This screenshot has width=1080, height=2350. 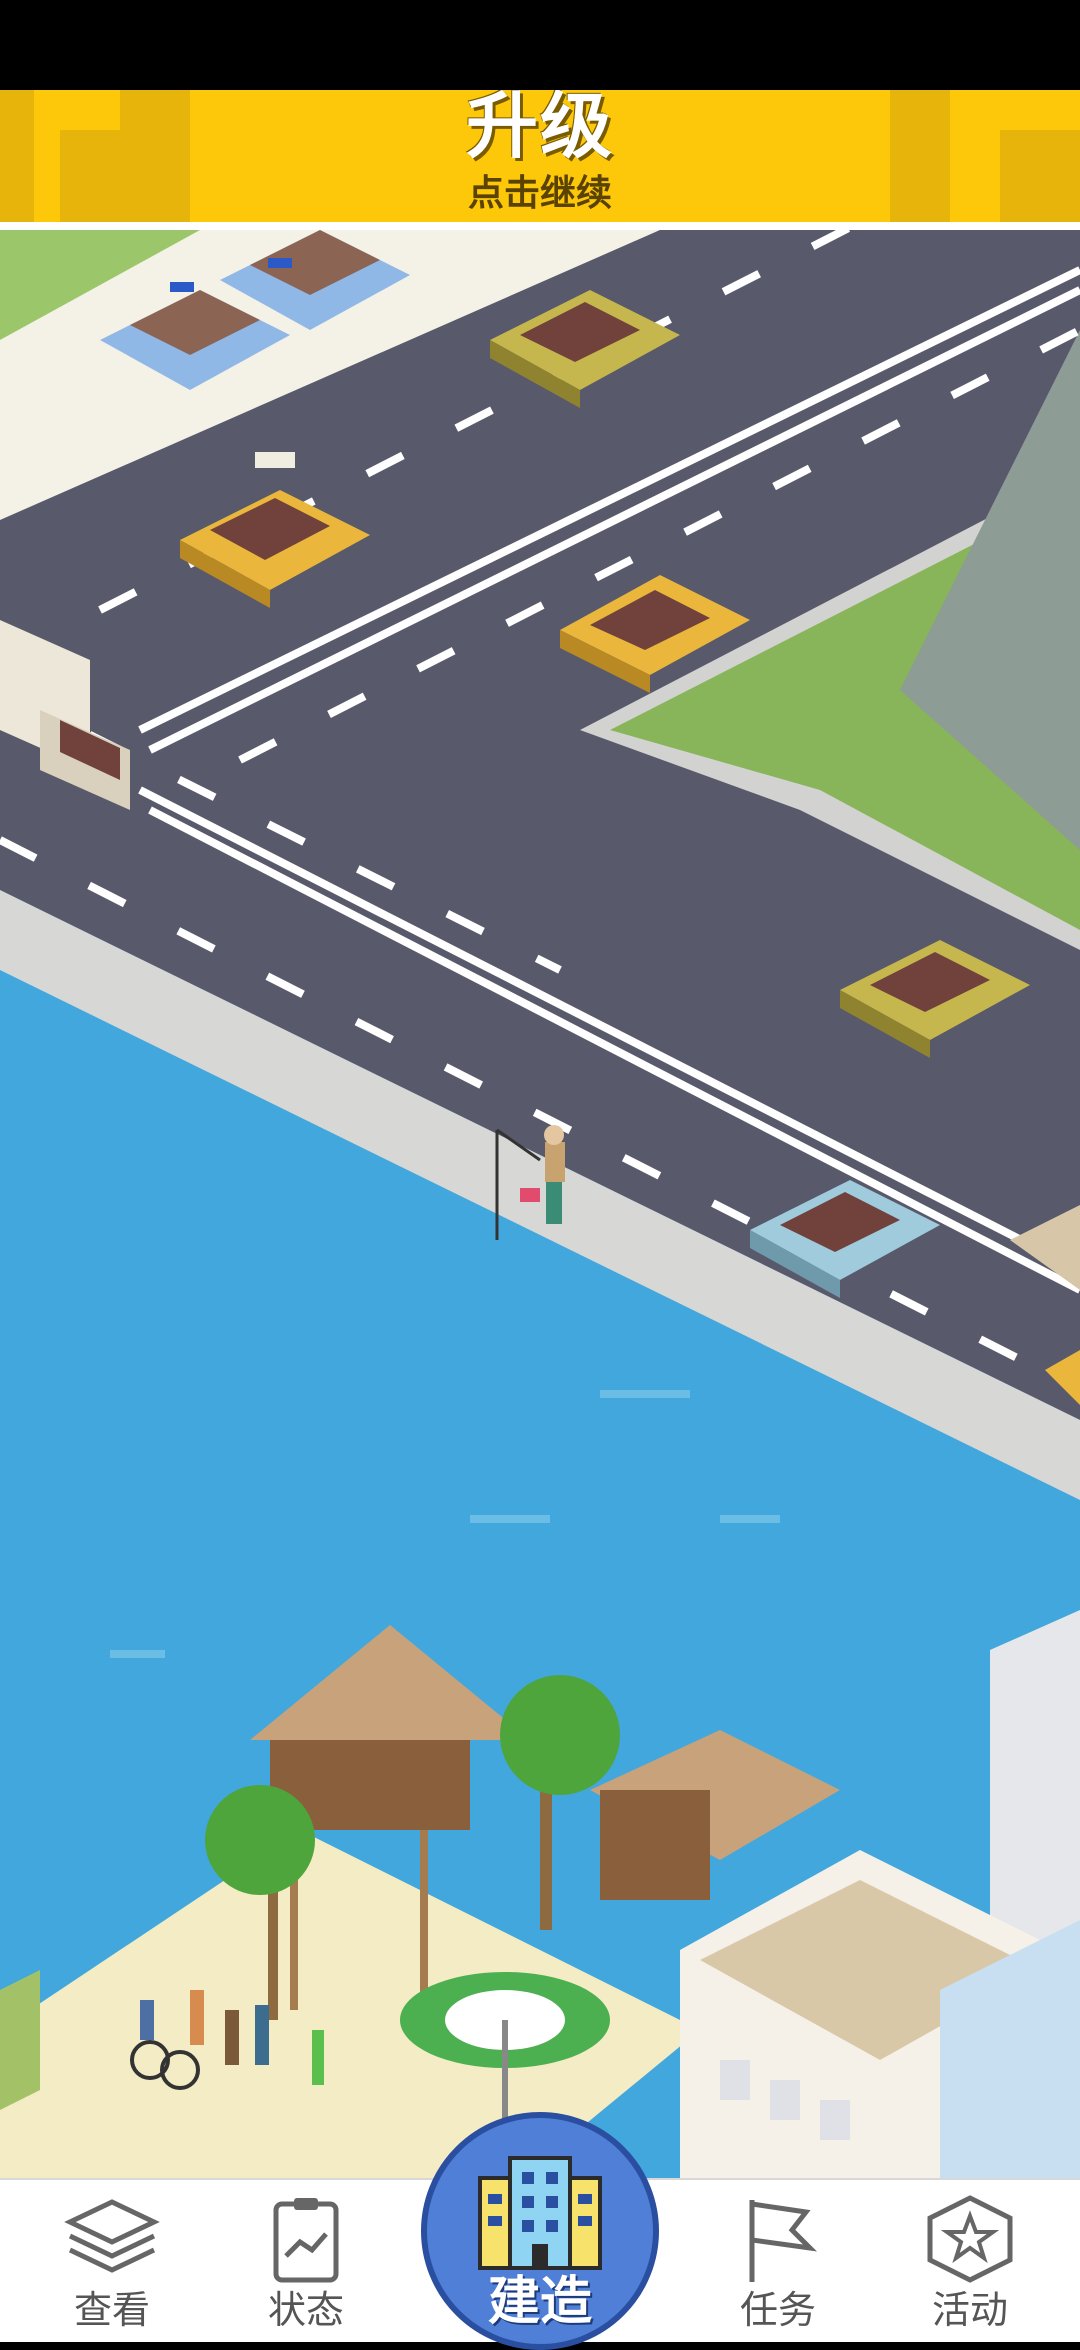 I want to click on nav-label-status: 状态, so click(x=305, y=2310).